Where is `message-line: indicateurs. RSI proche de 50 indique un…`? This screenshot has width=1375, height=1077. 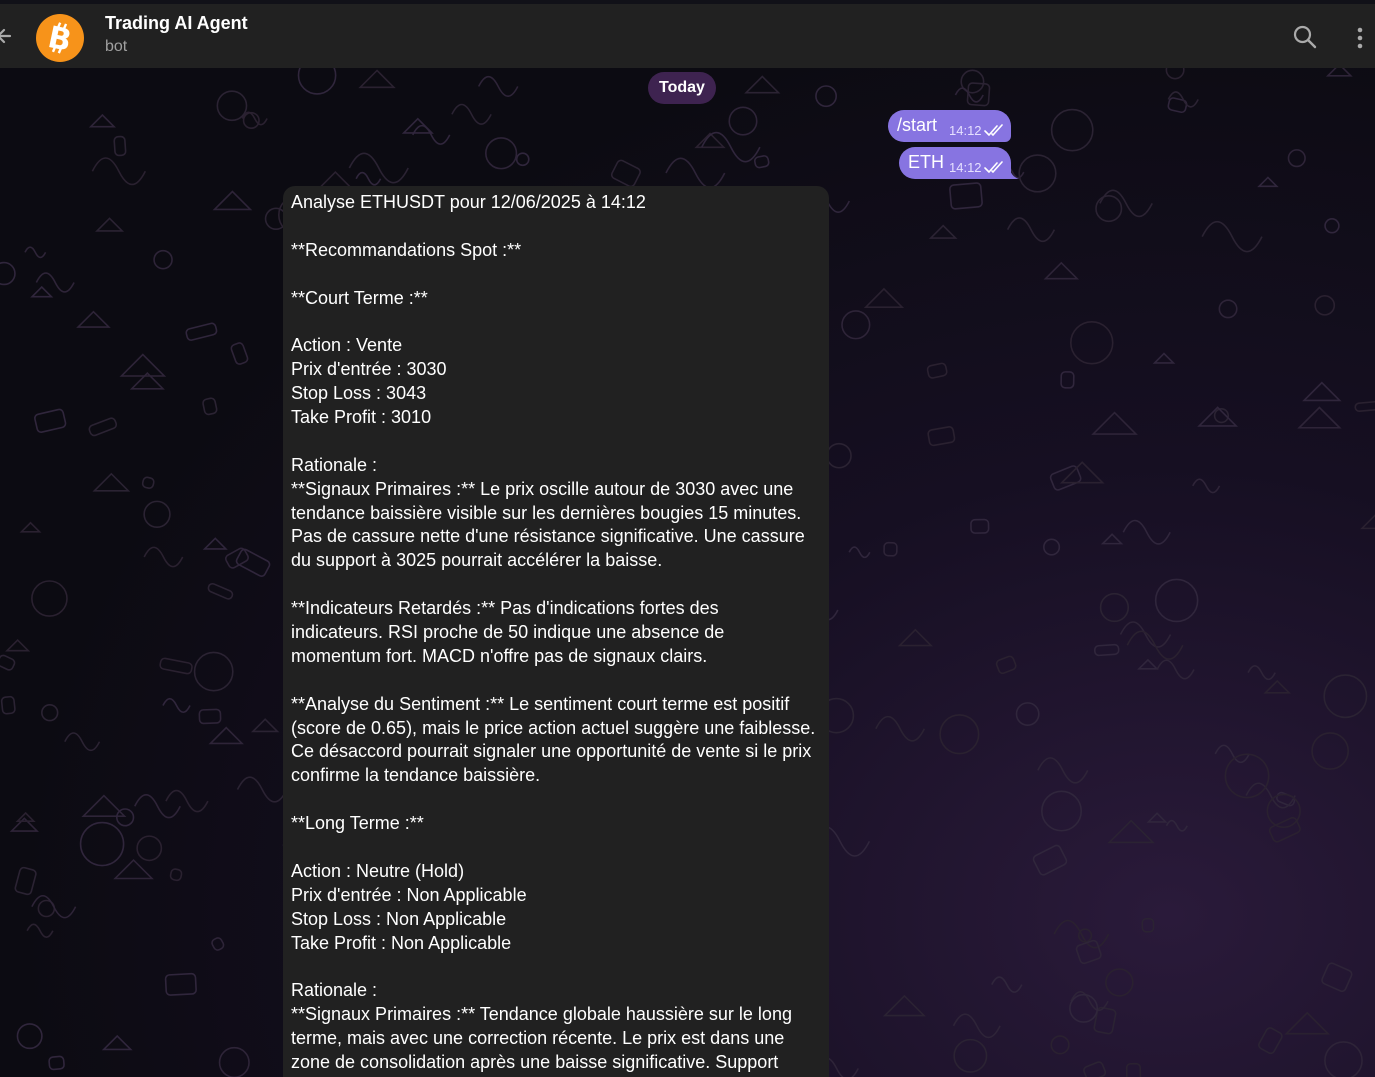
message-line: indicateurs. RSI proche de 50 indique un… is located at coordinates (508, 632).